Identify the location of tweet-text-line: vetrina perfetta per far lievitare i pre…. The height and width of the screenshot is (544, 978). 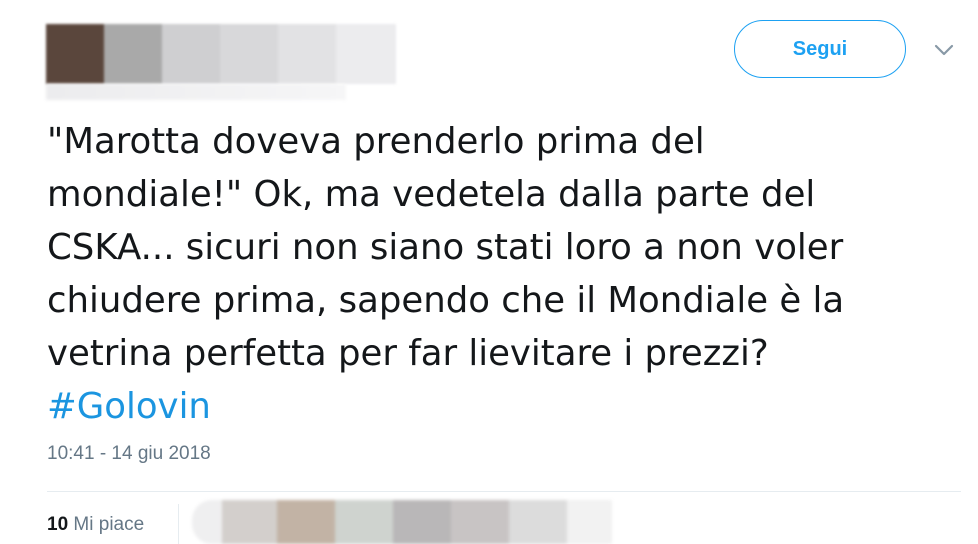
(408, 353).